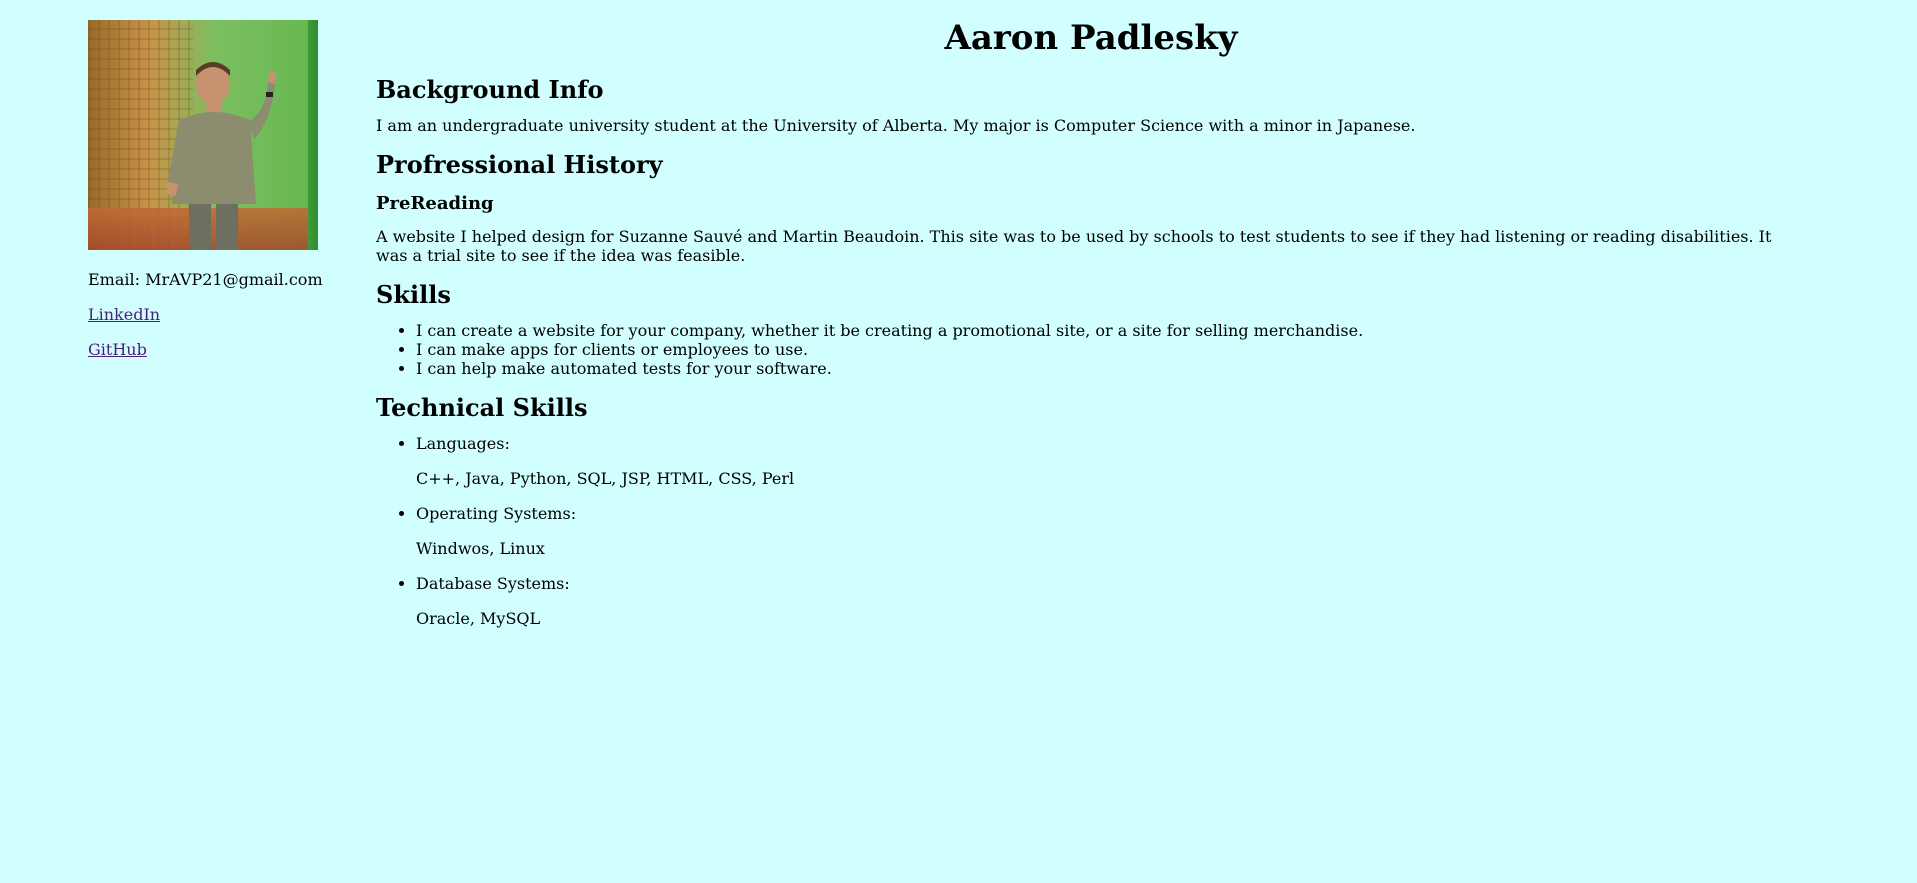  Describe the element at coordinates (490, 89) in the screenshot. I see `background-info-heading: Background Info` at that location.